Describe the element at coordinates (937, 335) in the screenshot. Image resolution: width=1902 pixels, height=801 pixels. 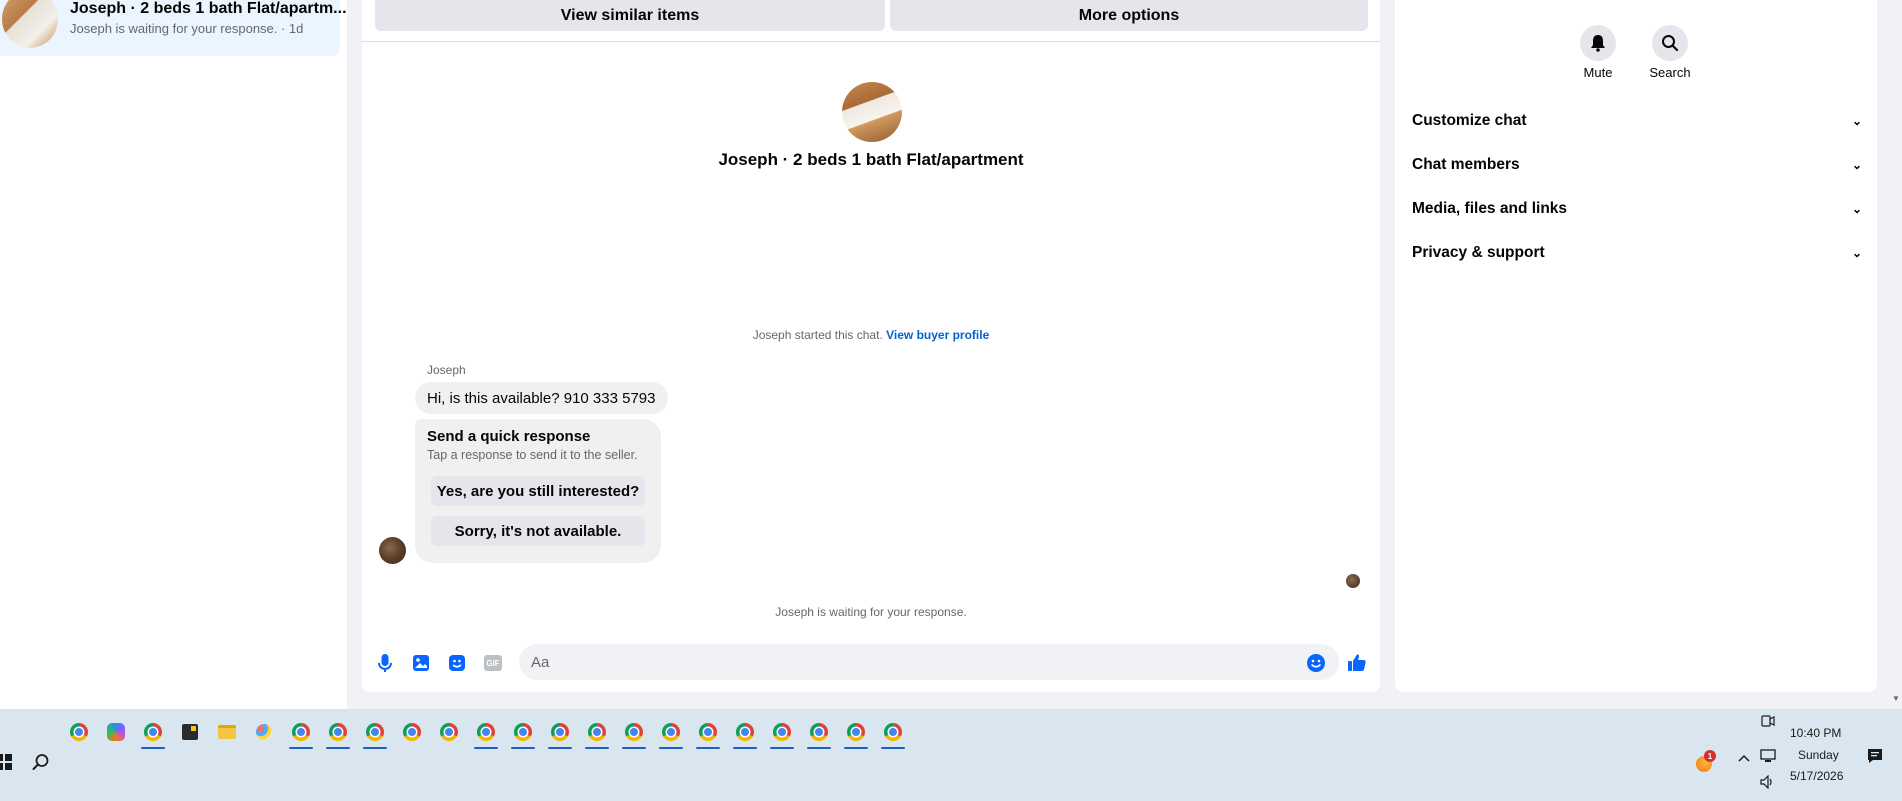
I see `view-buyer-profile-link: View buyer profile` at that location.